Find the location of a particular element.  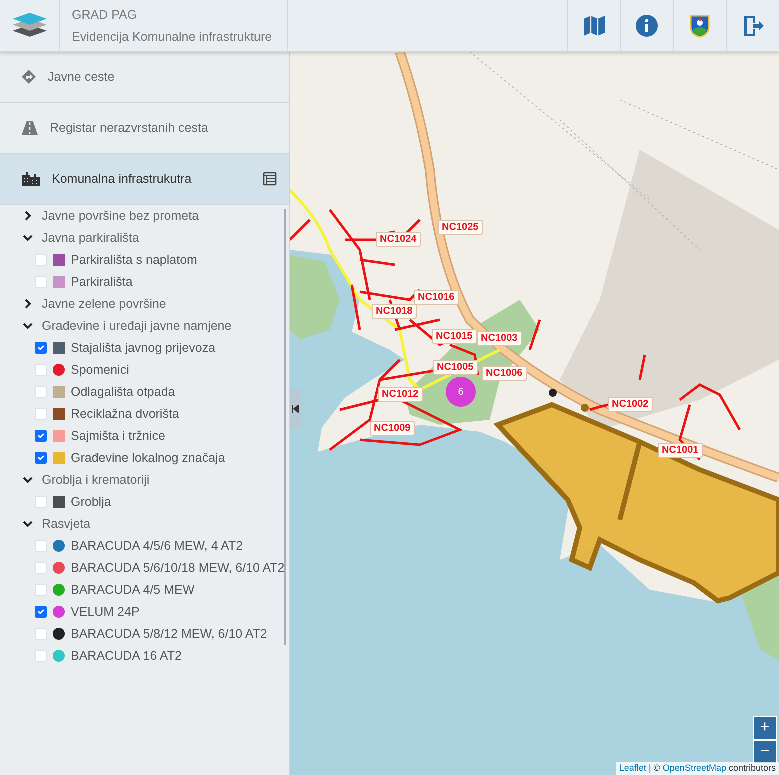

layer-label: Reciklažna dvorišta is located at coordinates (125, 414).